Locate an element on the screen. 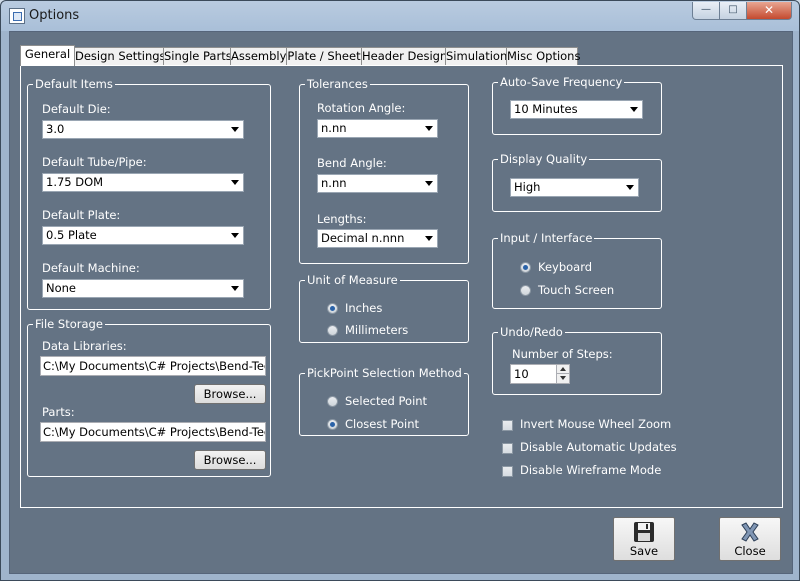  touch-screen-label: Touch Screen is located at coordinates (576, 290).